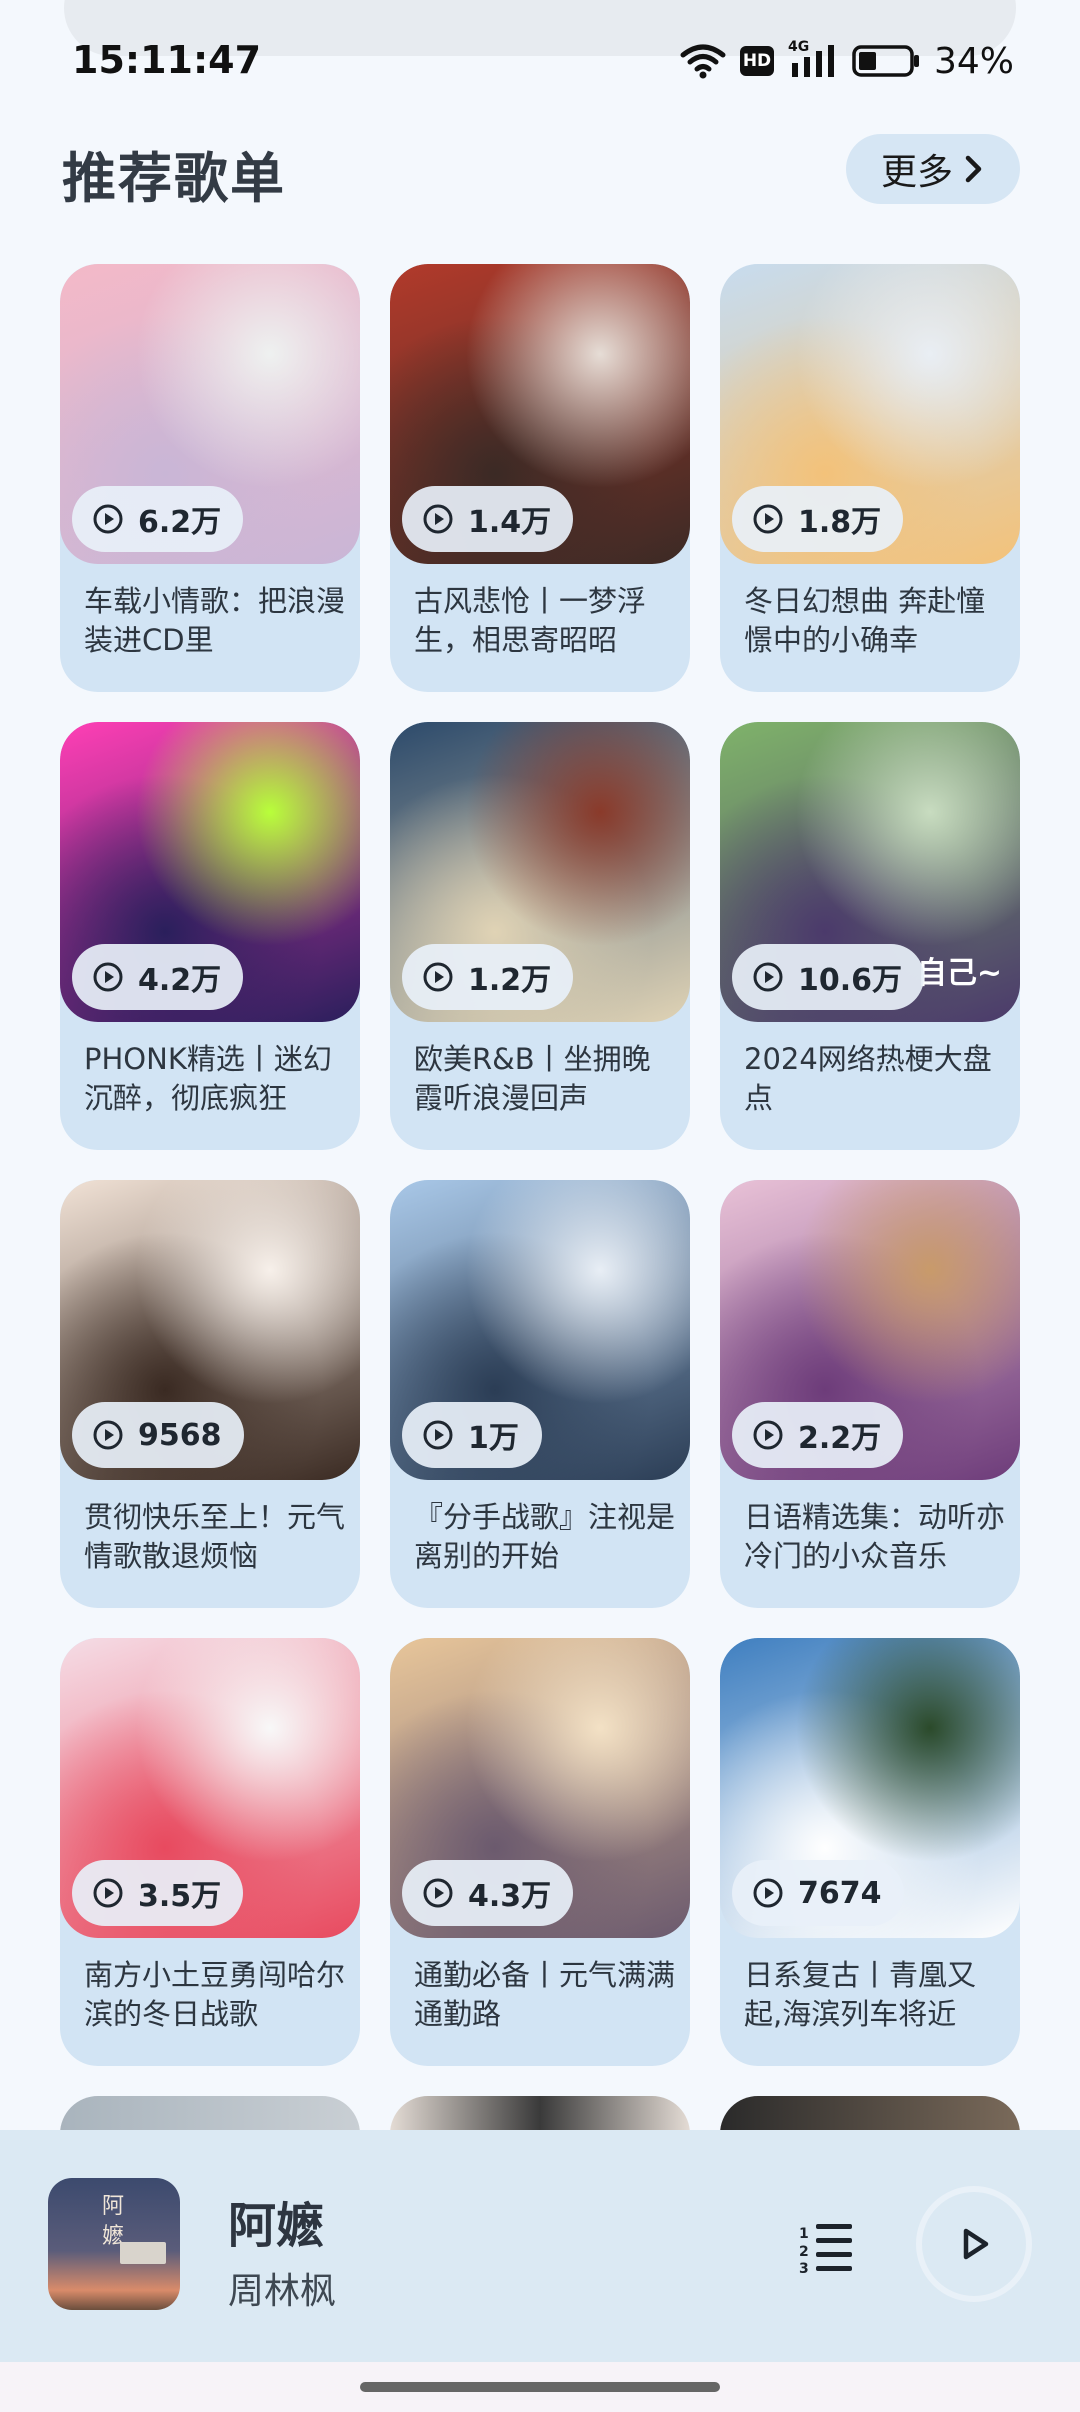 This screenshot has height=2412, width=1080. What do you see at coordinates (114, 2244) in the screenshot?
I see `now-playing-cover: 阿嬷` at bounding box center [114, 2244].